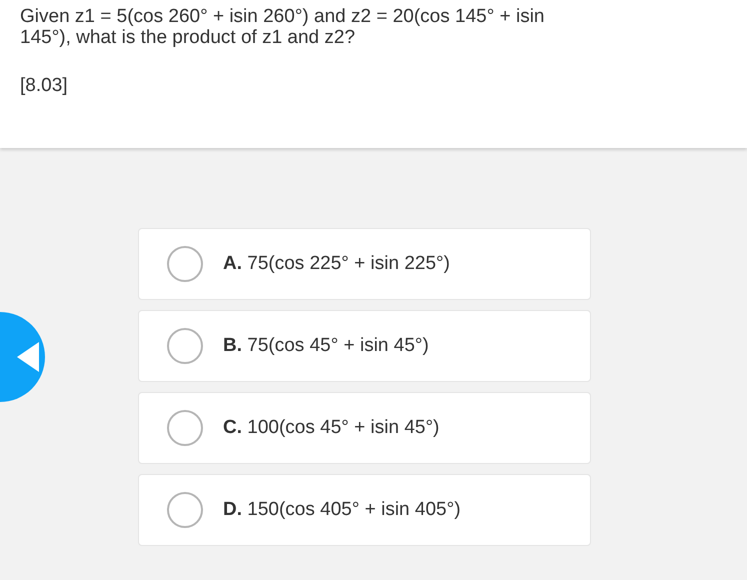 The height and width of the screenshot is (580, 747). I want to click on answer-option: D. 150(cos 405° + isin 405°), so click(364, 510).